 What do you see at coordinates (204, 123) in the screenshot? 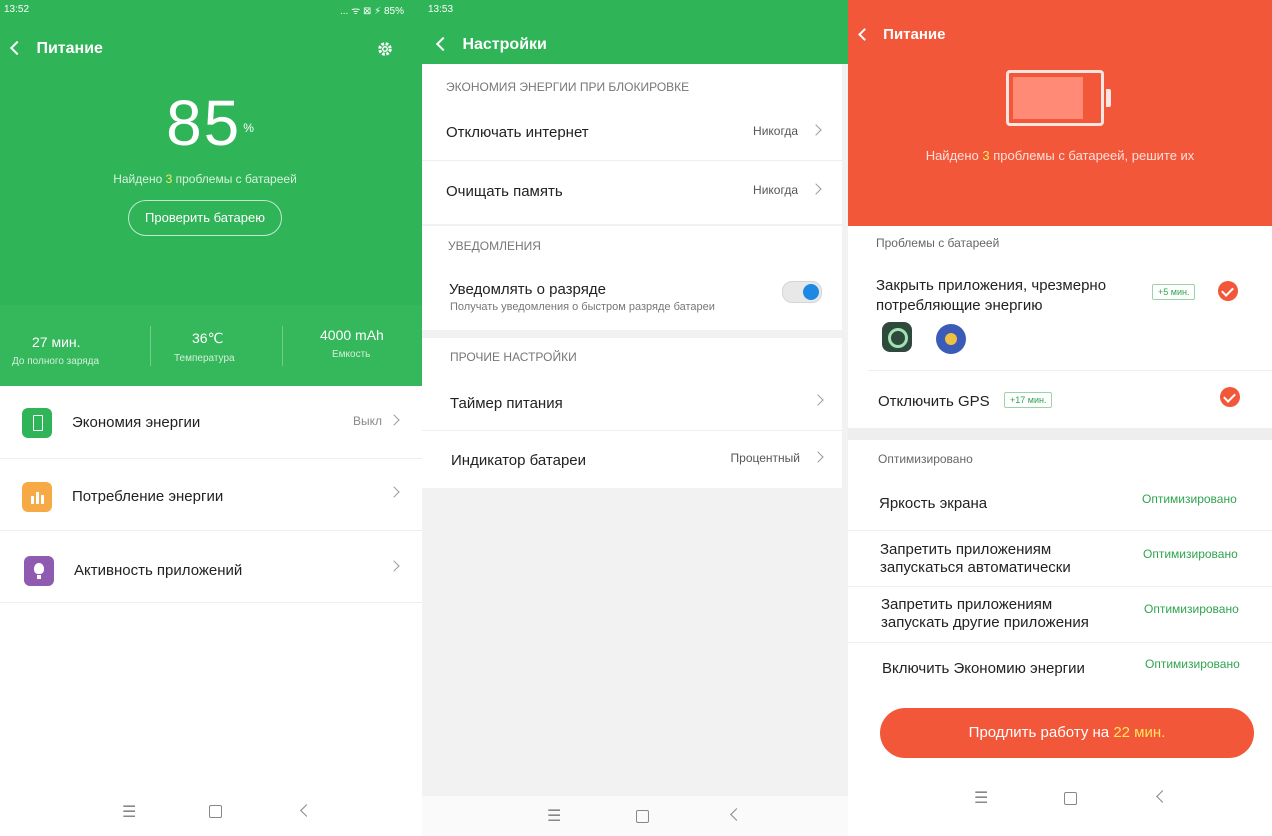
I see `battery-percent-value: 85` at bounding box center [204, 123].